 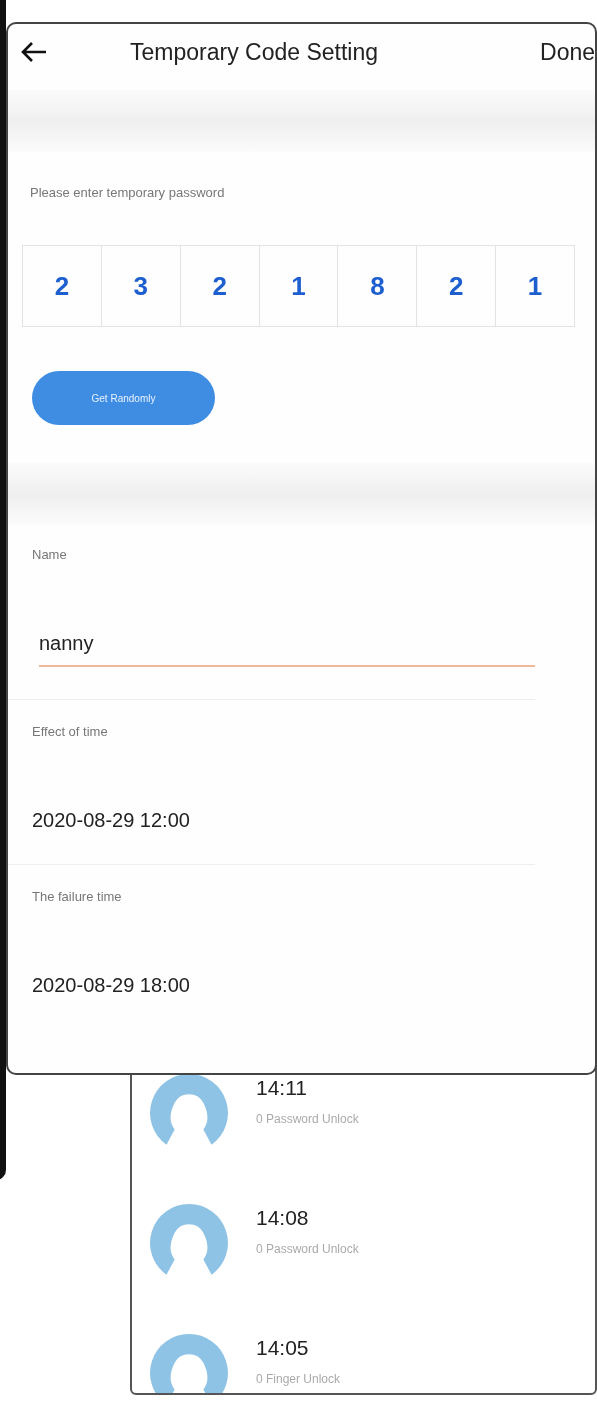 What do you see at coordinates (567, 52) in the screenshot?
I see `done-button: Done` at bounding box center [567, 52].